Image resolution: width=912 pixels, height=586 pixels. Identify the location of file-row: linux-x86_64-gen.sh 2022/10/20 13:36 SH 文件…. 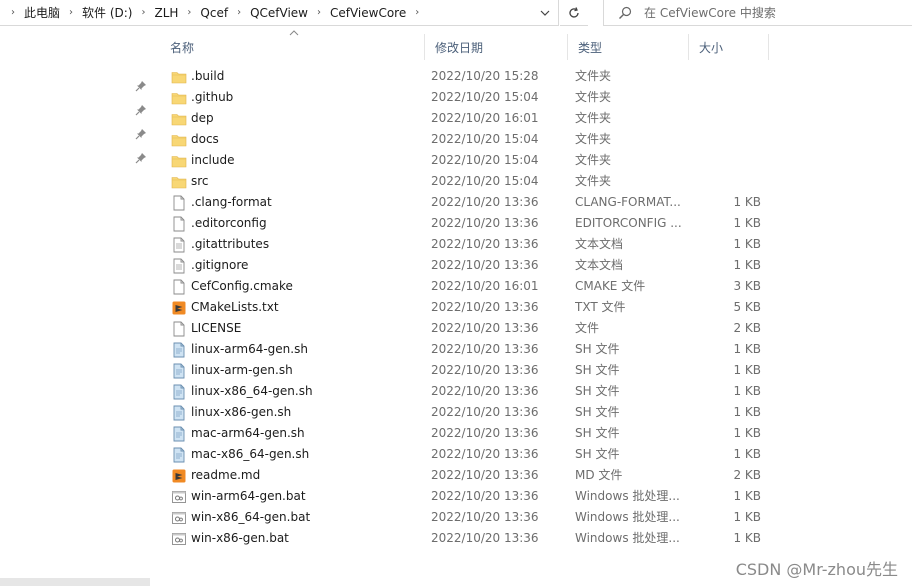
(470, 391).